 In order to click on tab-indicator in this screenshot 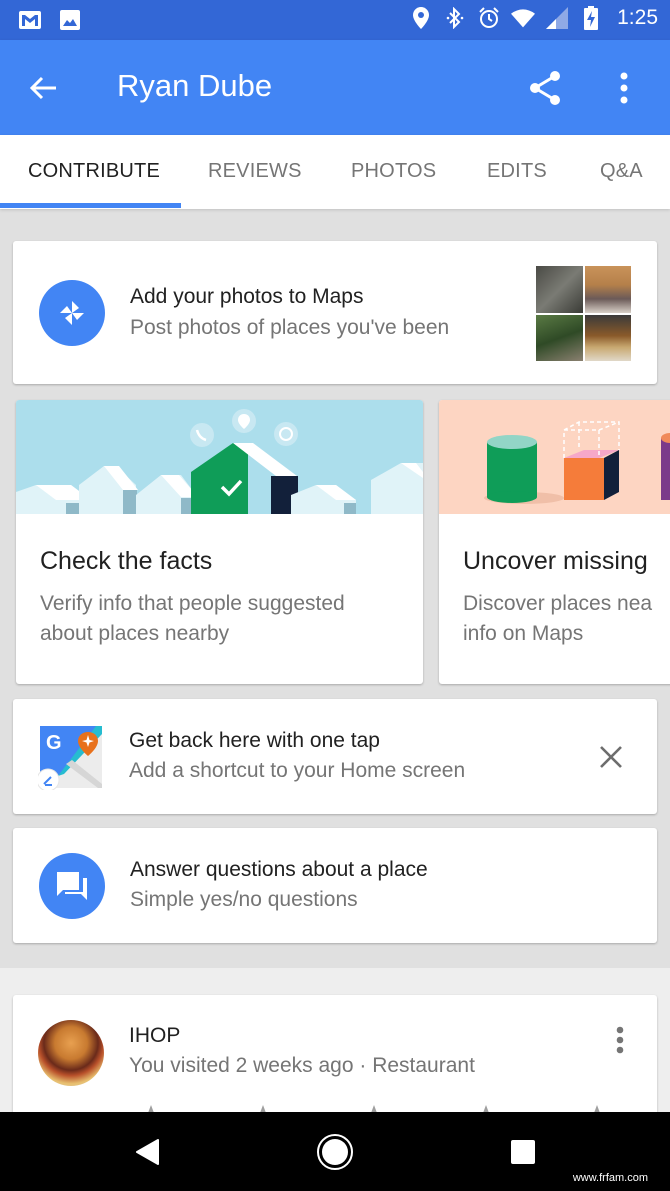, I will do `click(90, 205)`.